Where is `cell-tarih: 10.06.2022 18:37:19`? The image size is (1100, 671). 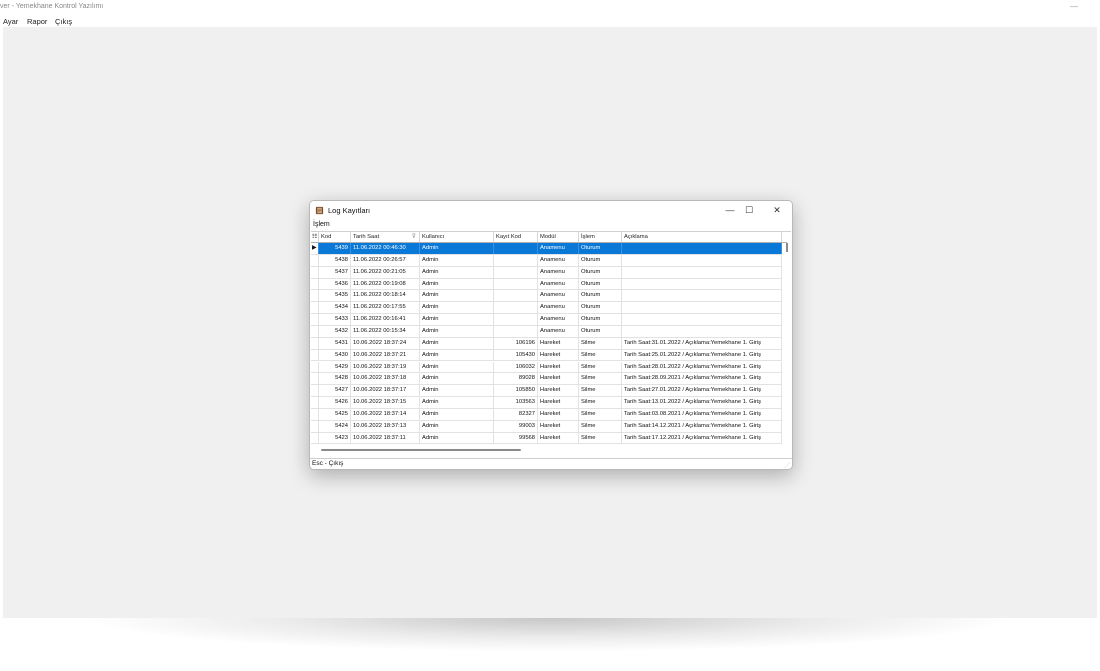 cell-tarih: 10.06.2022 18:37:19 is located at coordinates (385, 367).